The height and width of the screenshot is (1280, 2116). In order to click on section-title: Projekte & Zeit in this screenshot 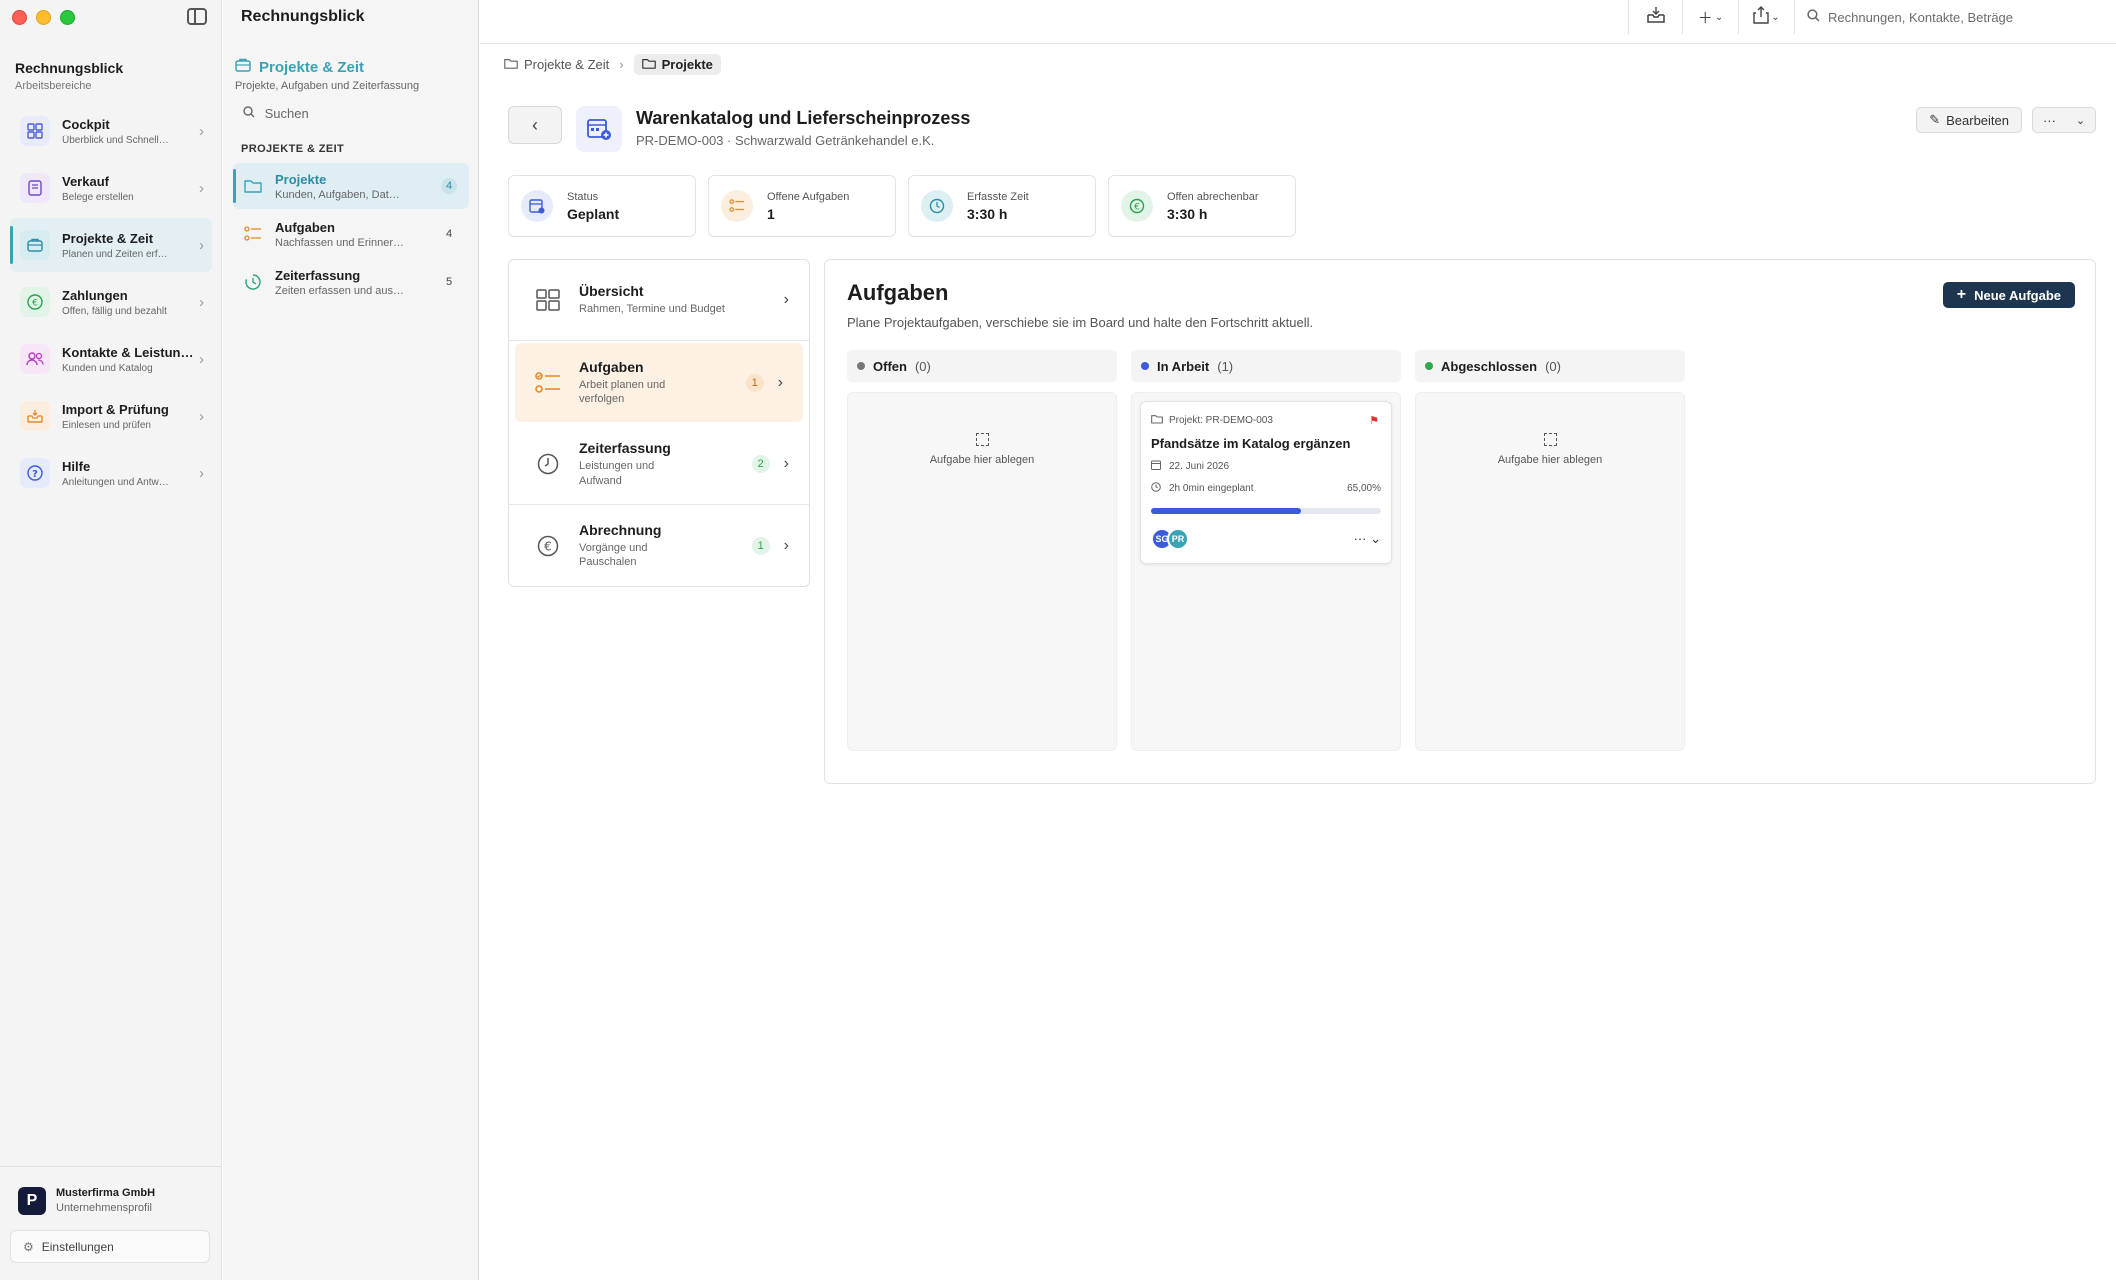, I will do `click(312, 67)`.